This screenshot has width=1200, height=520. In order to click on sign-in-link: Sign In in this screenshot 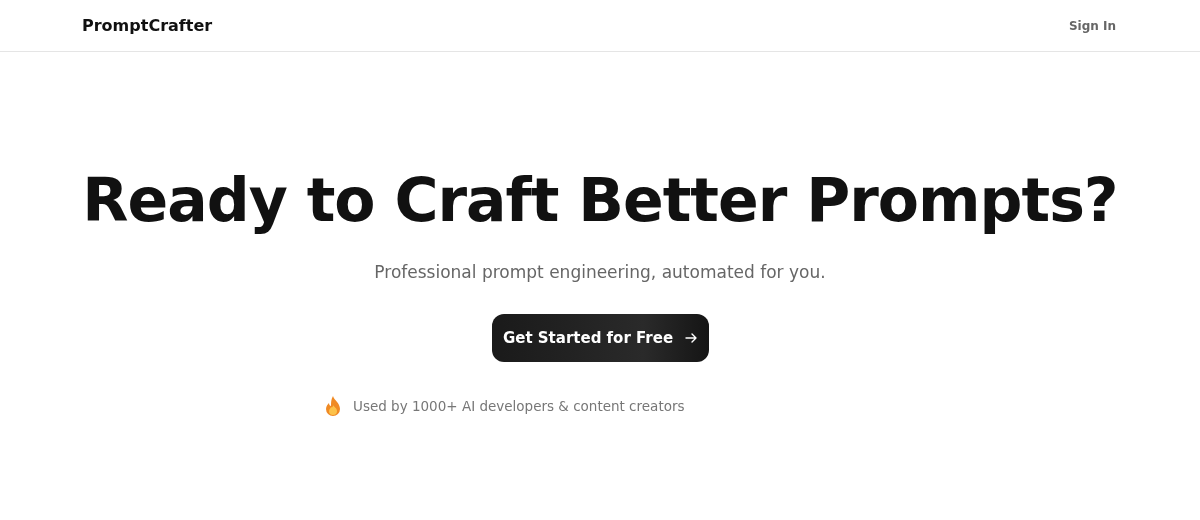, I will do `click(1092, 25)`.